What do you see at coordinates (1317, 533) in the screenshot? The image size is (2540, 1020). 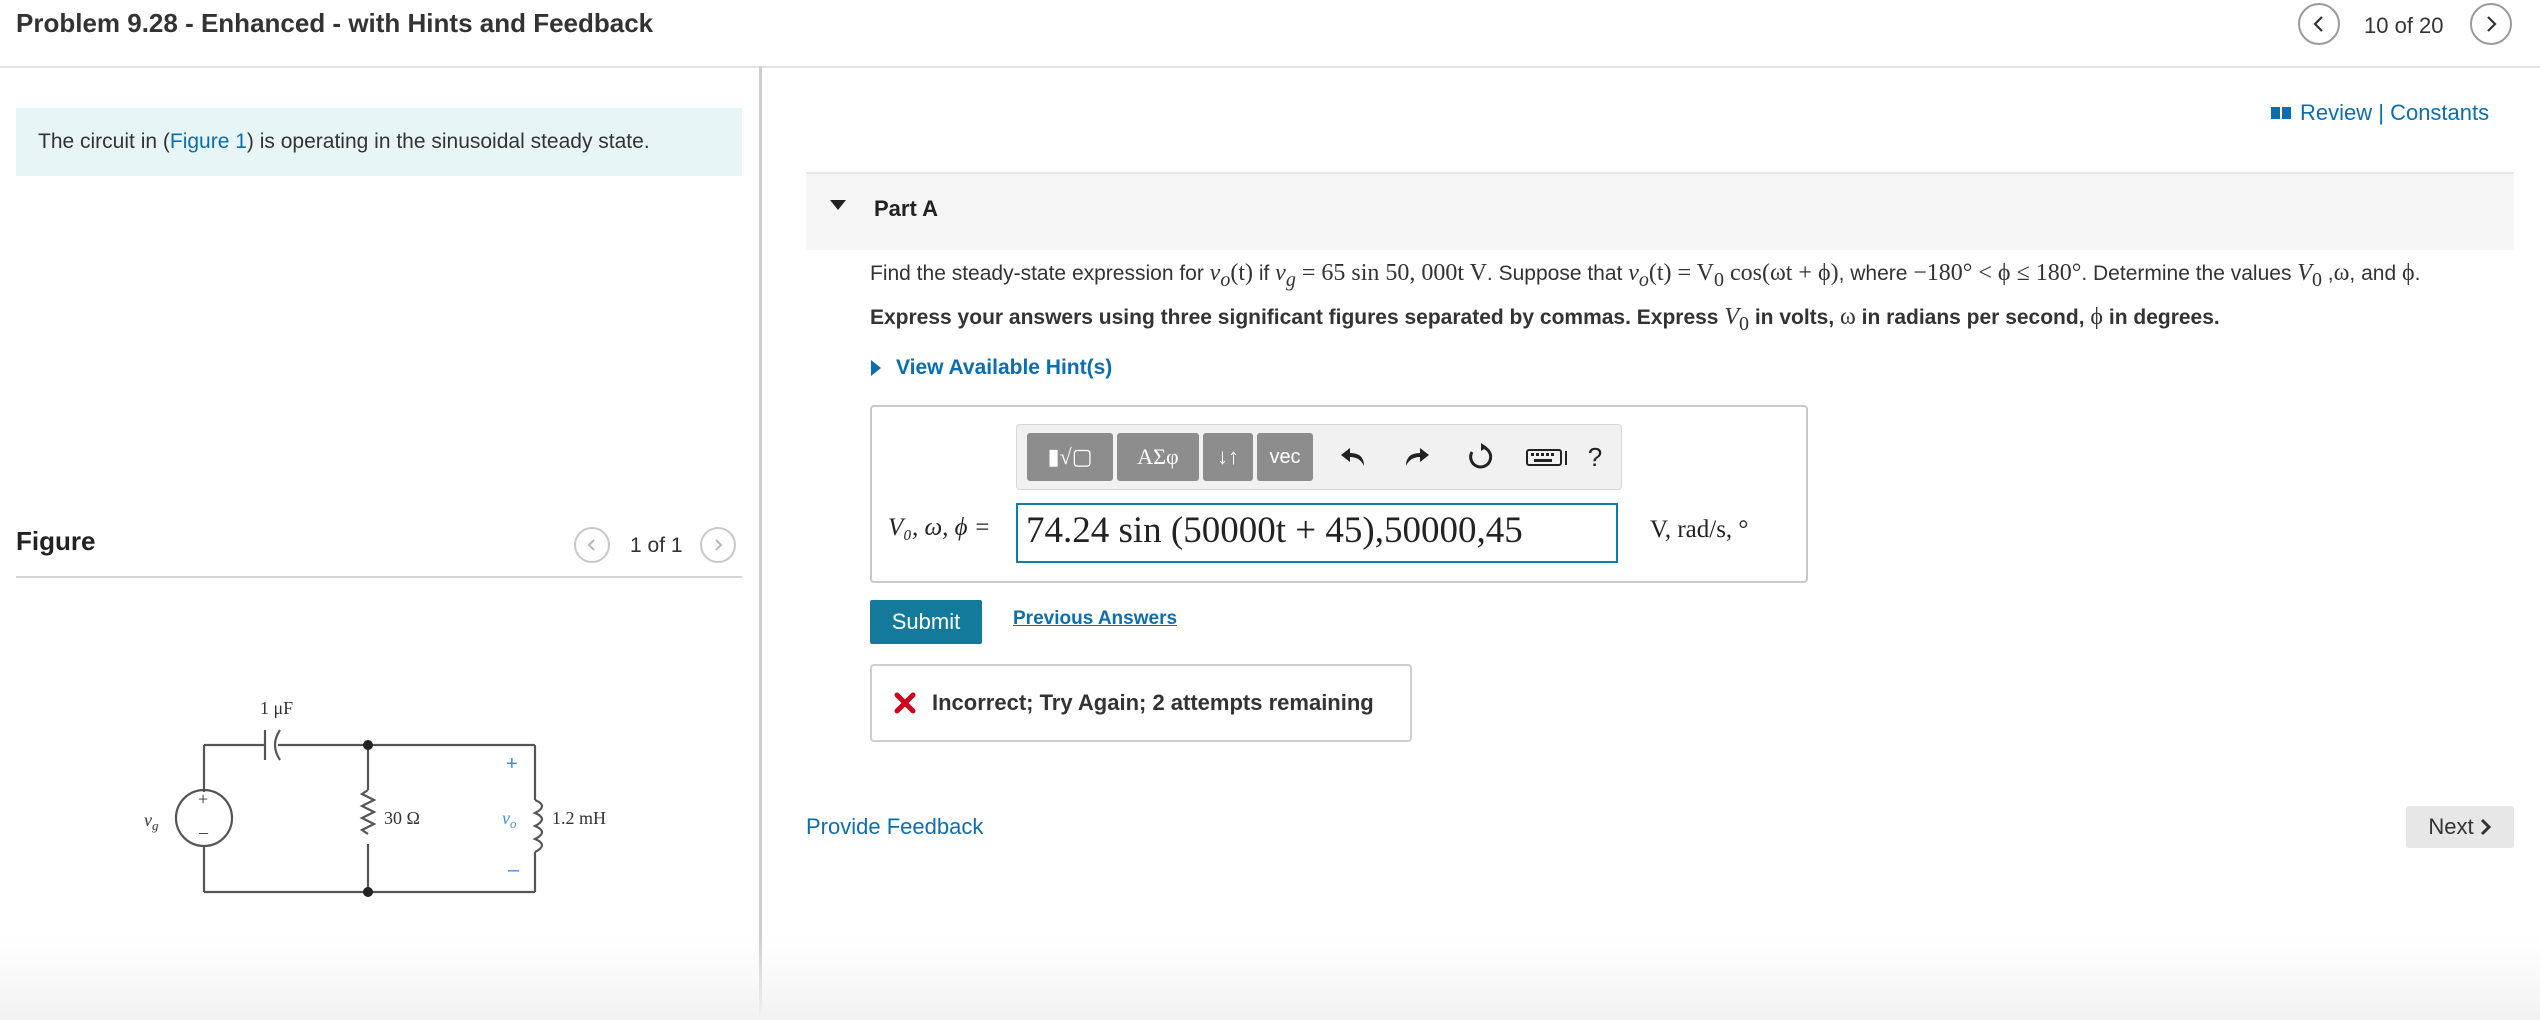 I see `answer-input: 74.24 sin (50000t + 45),50000,45` at bounding box center [1317, 533].